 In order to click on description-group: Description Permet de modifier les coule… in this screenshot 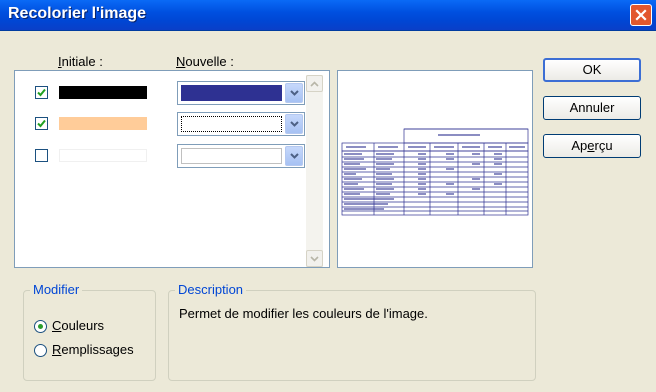, I will do `click(352, 331)`.